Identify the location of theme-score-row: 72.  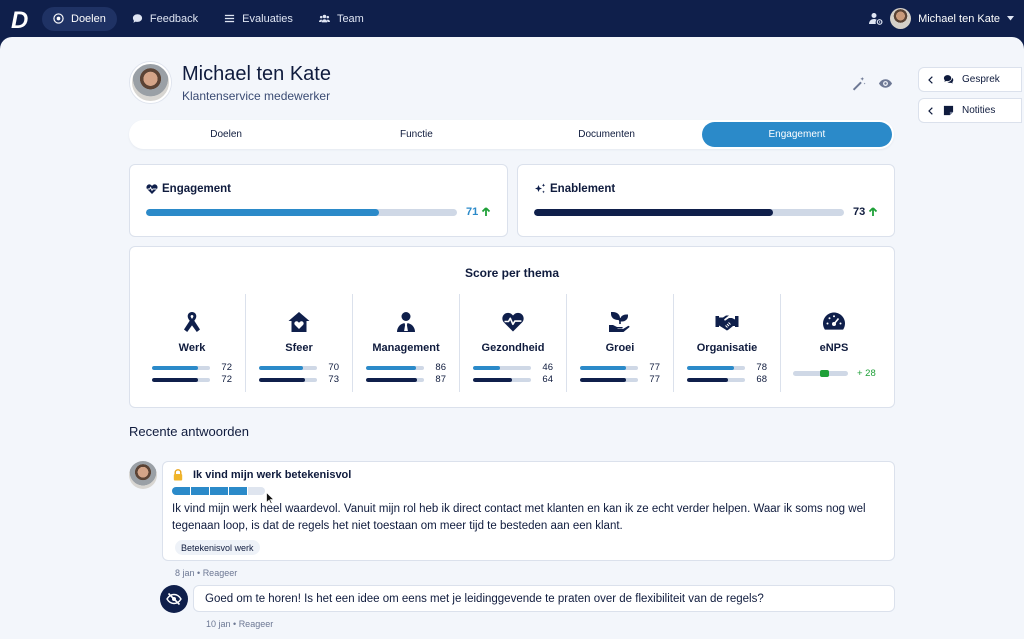
(192, 379).